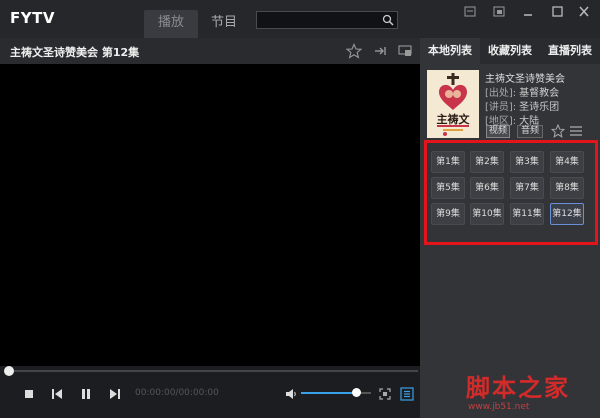  What do you see at coordinates (356, 392) in the screenshot?
I see `volume-handle` at bounding box center [356, 392].